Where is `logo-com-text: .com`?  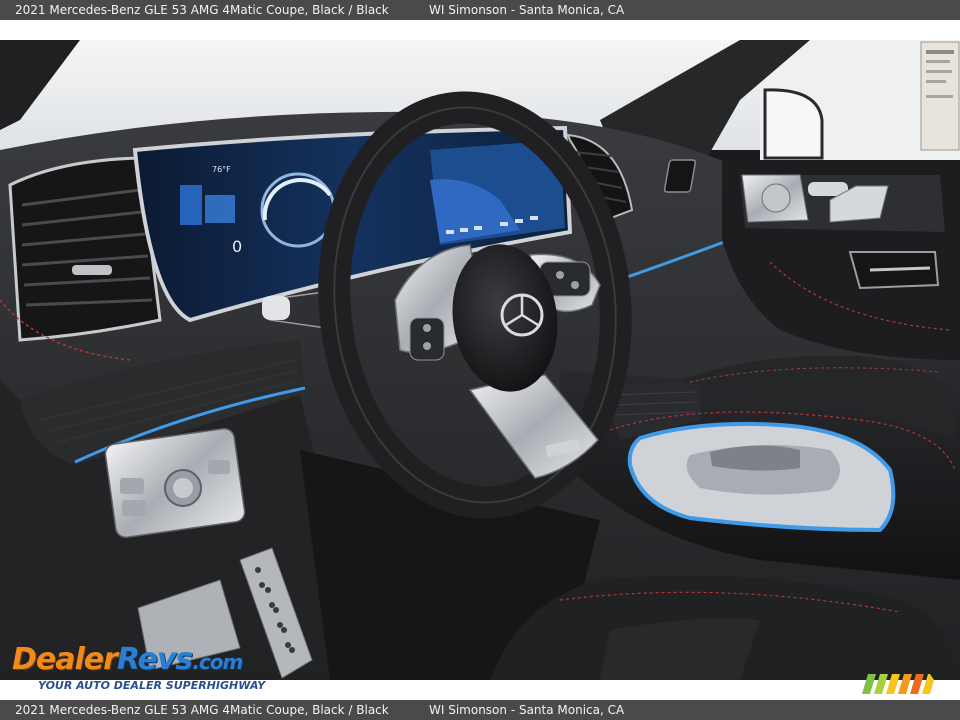
logo-com-text: .com is located at coordinates (217, 662).